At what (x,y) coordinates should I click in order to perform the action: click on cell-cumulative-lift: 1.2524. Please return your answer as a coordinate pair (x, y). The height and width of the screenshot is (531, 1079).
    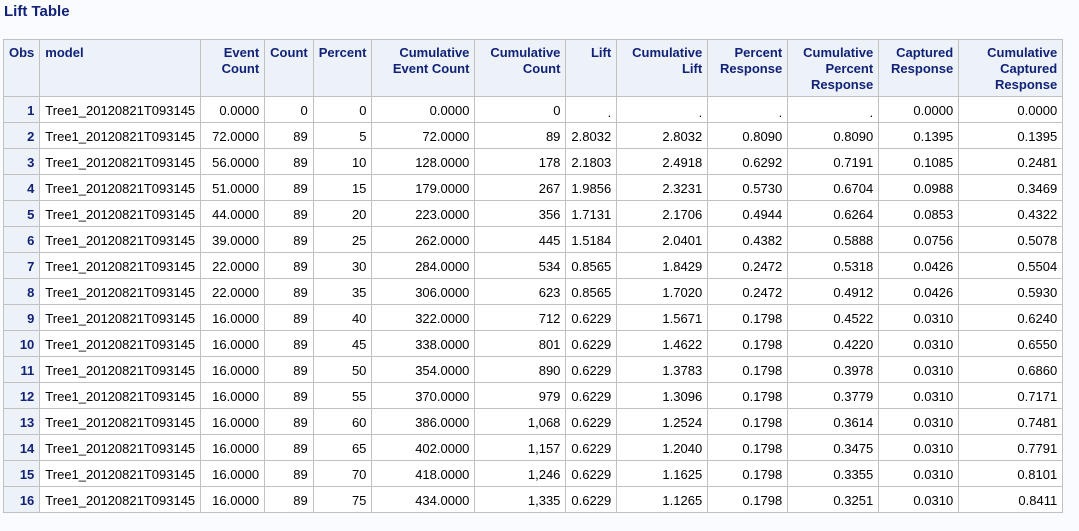
    Looking at the image, I should click on (662, 421).